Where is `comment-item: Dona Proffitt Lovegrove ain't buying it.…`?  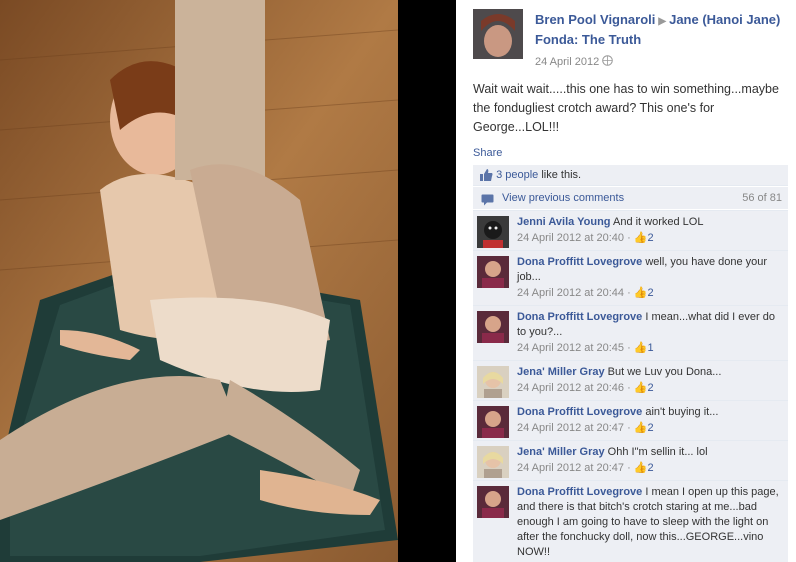 comment-item: Dona Proffitt Lovegrove ain't buying it.… is located at coordinates (630, 420).